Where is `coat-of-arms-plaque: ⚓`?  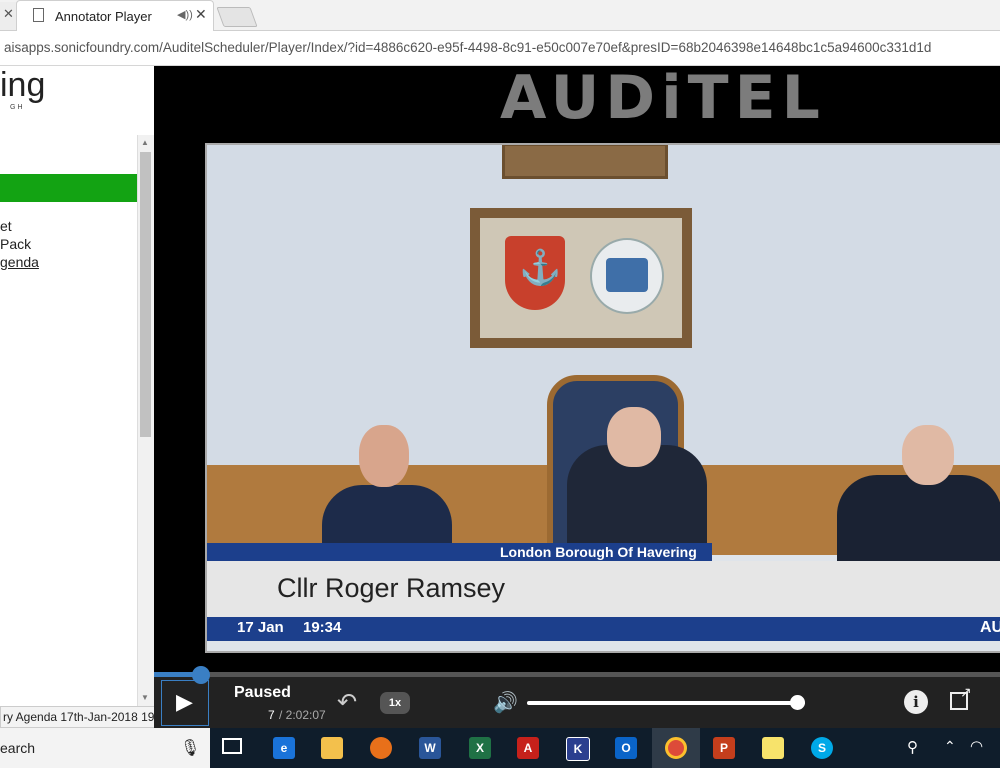
coat-of-arms-plaque: ⚓ is located at coordinates (581, 278).